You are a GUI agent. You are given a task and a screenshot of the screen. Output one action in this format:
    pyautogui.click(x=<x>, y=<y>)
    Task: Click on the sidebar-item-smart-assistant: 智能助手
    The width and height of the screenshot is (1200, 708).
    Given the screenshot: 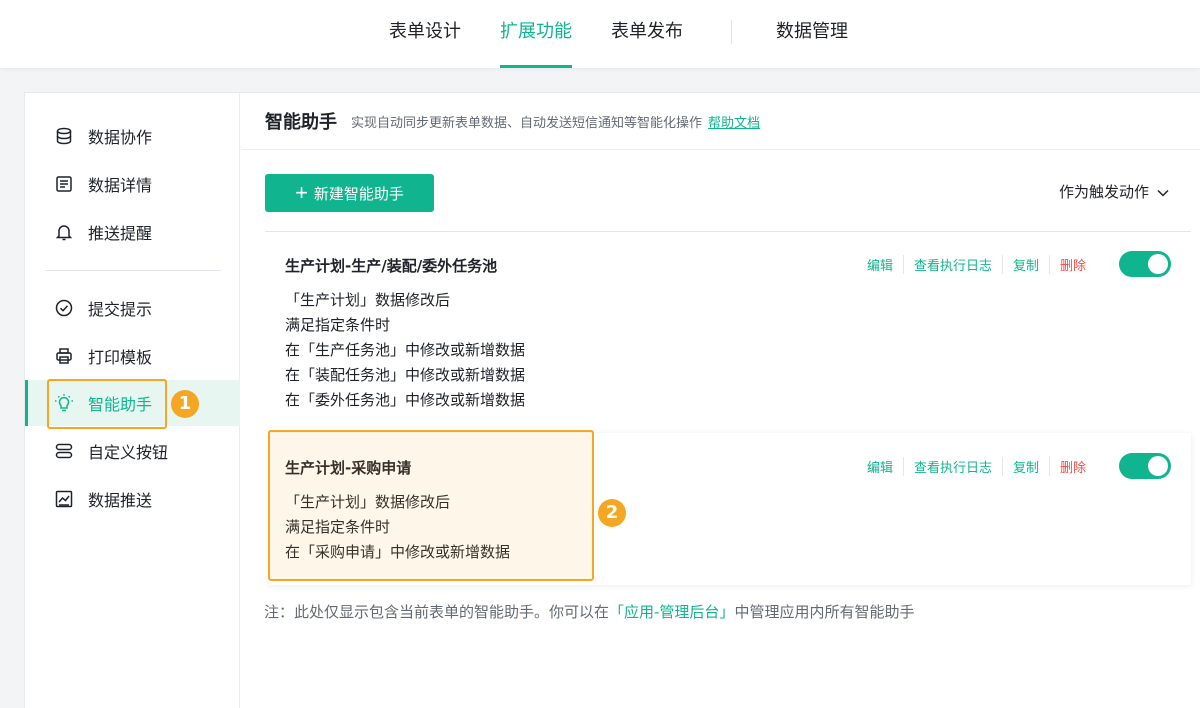 What is the action you would take?
    pyautogui.click(x=132, y=403)
    